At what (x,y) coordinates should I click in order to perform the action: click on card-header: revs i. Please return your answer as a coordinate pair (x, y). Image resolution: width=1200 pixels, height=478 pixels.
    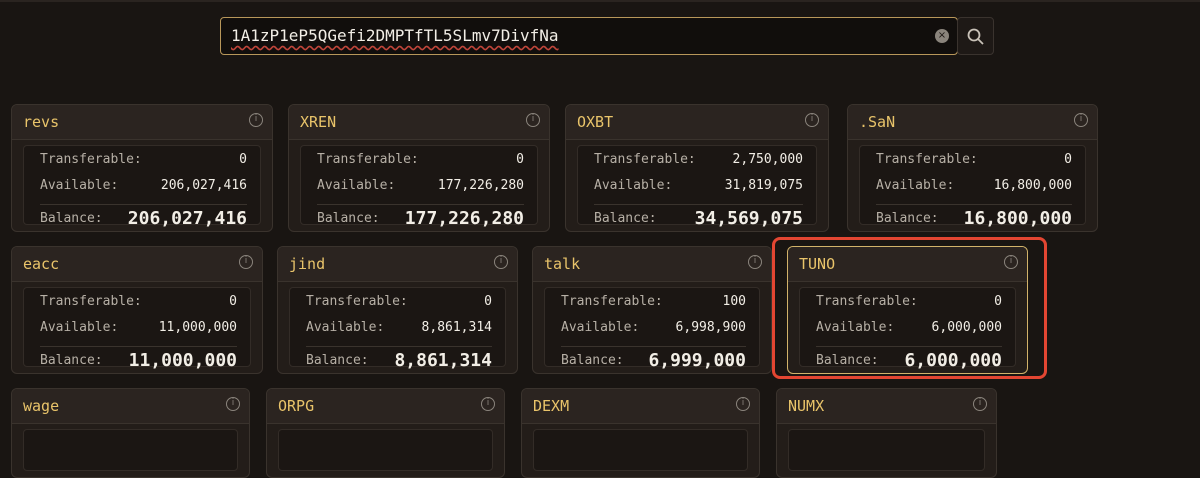
    Looking at the image, I should click on (142, 122).